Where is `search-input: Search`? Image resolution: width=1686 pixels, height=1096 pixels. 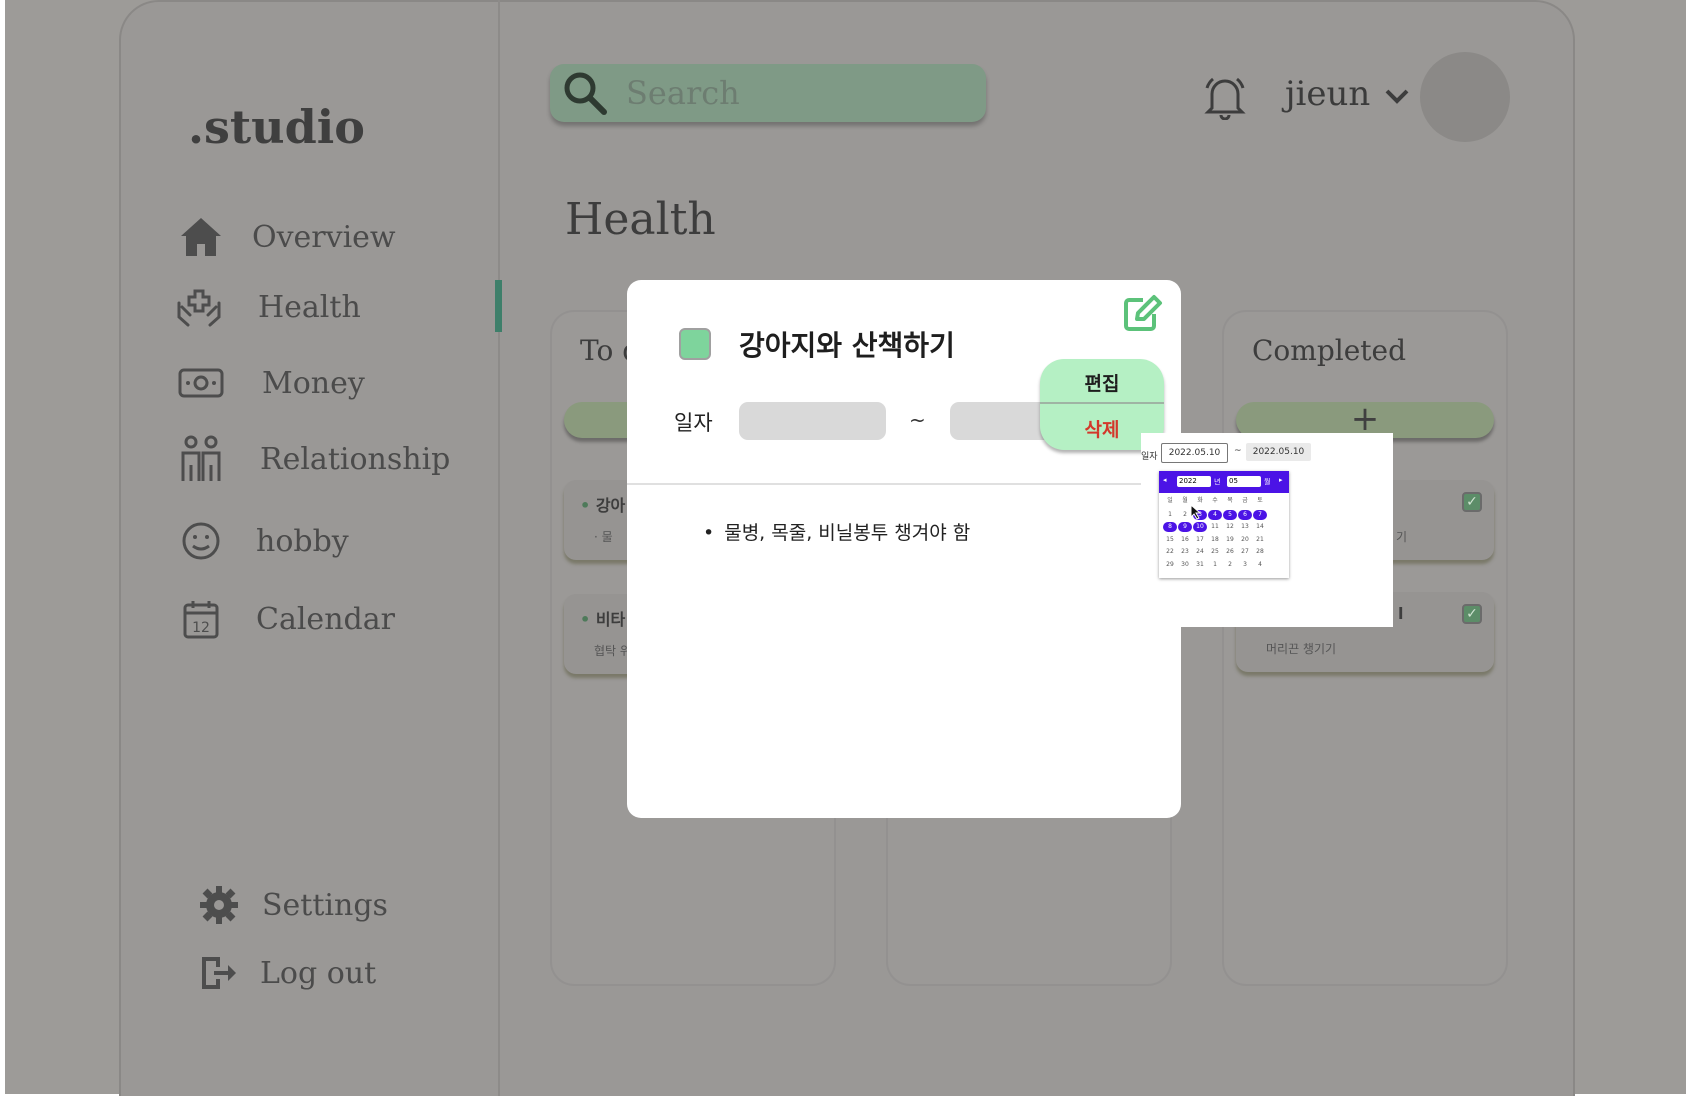
search-input: Search is located at coordinates (683, 93).